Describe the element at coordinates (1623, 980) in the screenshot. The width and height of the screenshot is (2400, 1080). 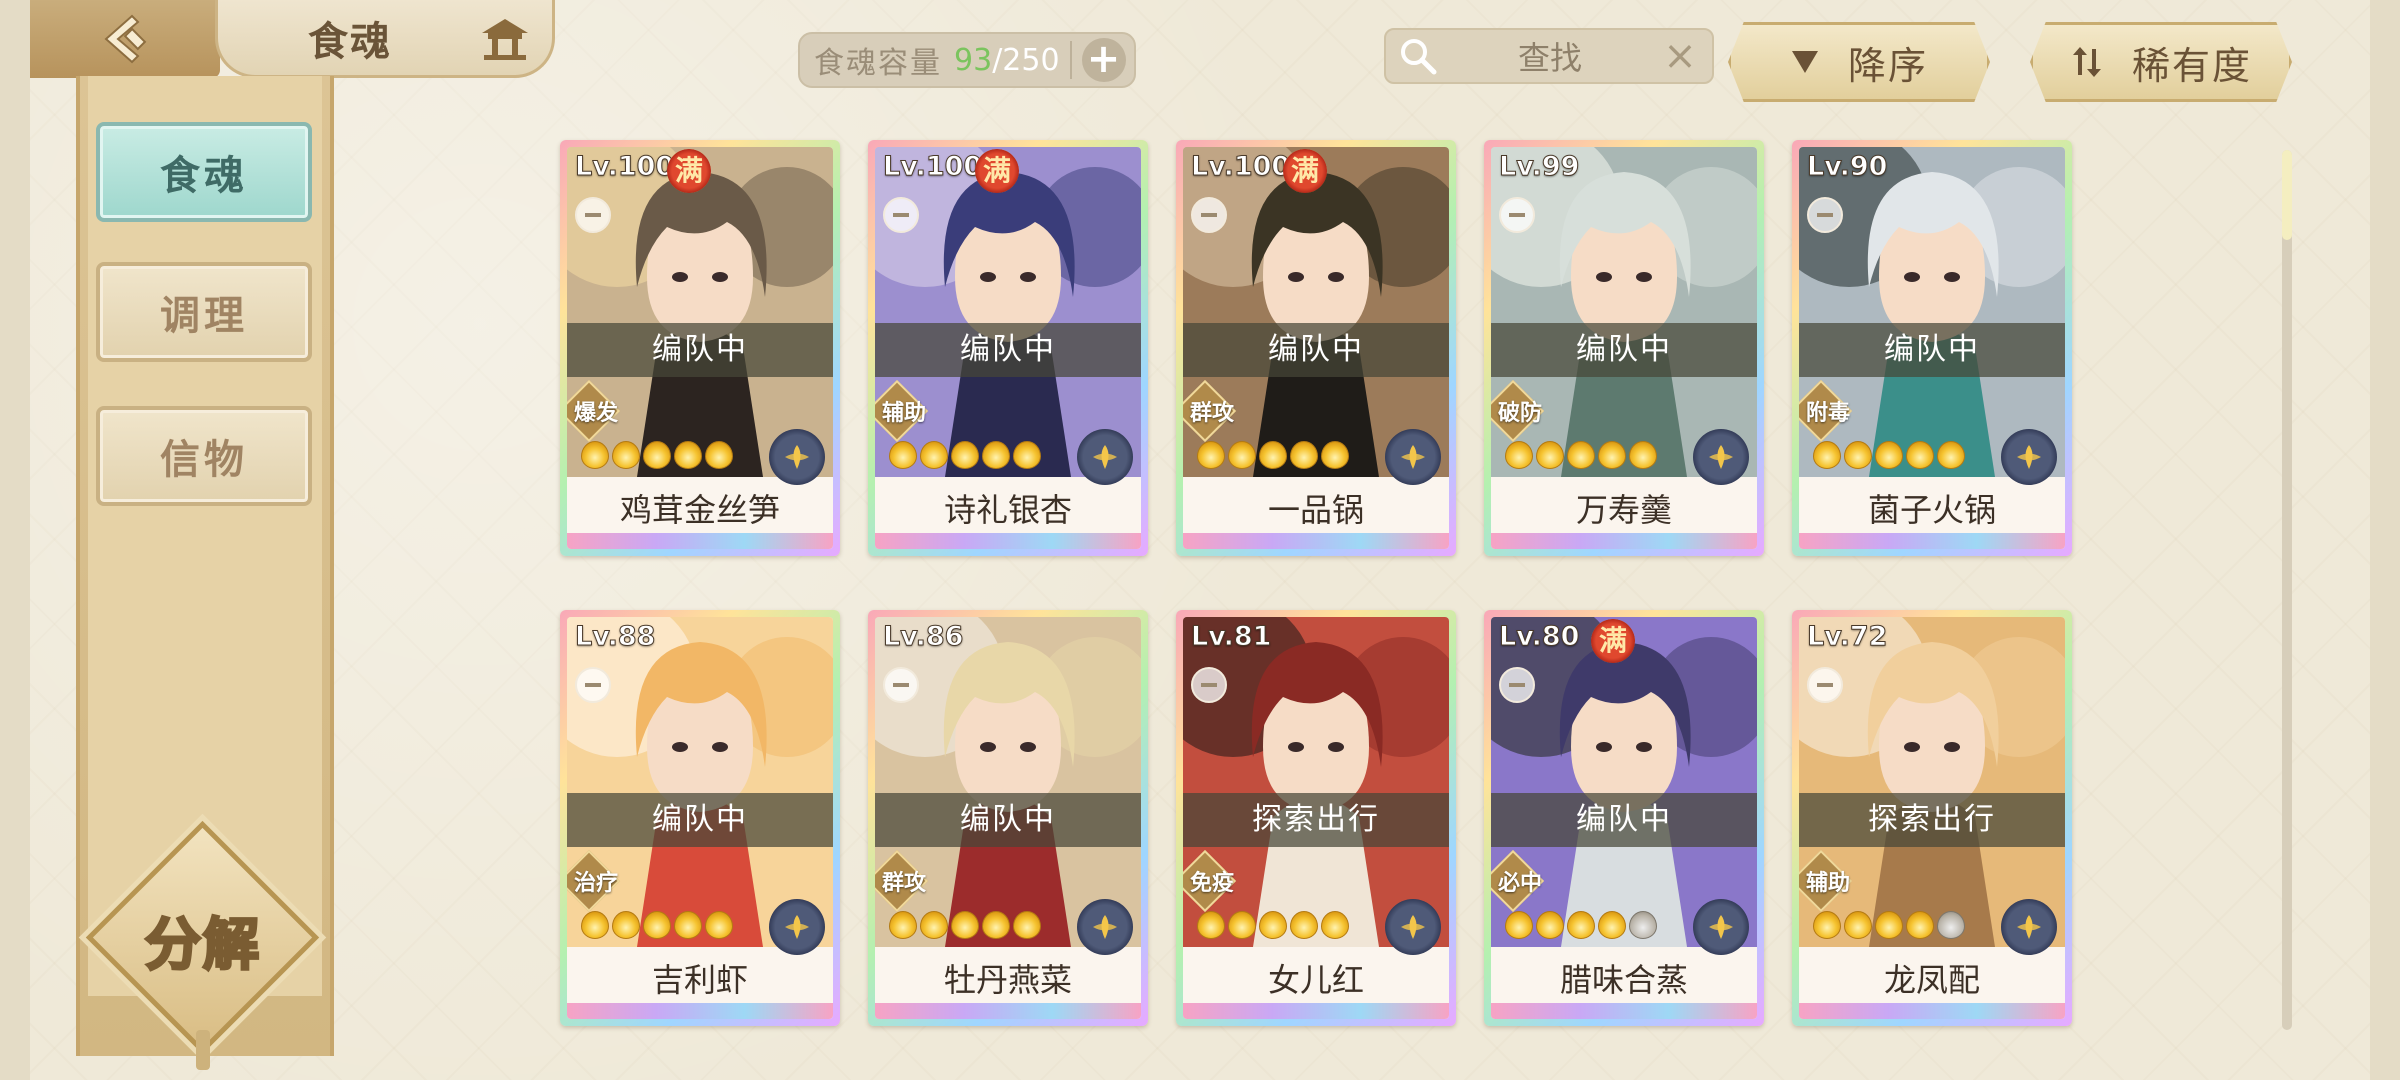
I see `character-name: 腊味合蒸` at that location.